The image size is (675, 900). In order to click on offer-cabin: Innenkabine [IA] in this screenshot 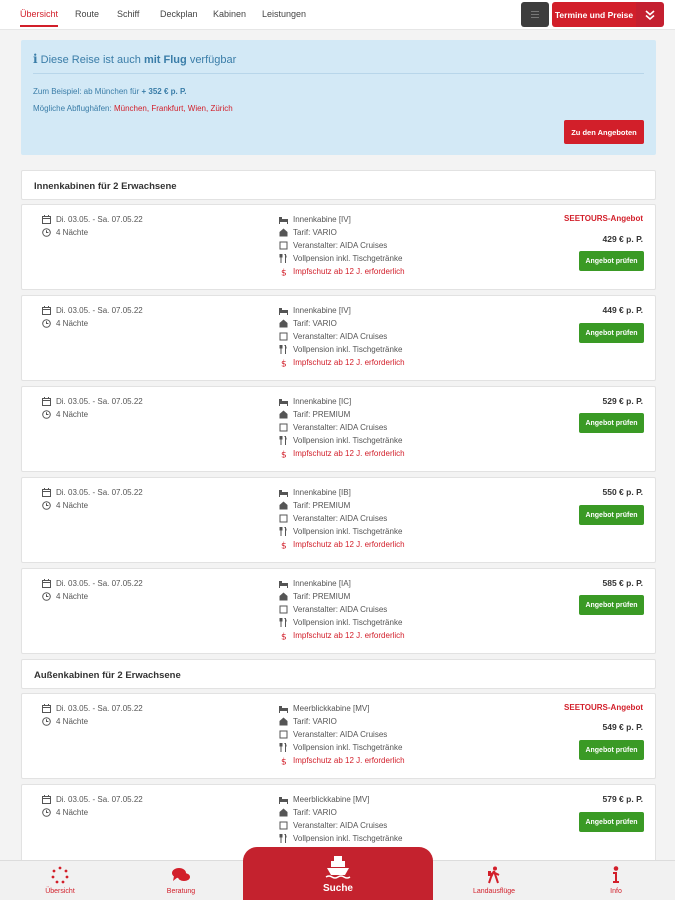, I will do `click(322, 583)`.